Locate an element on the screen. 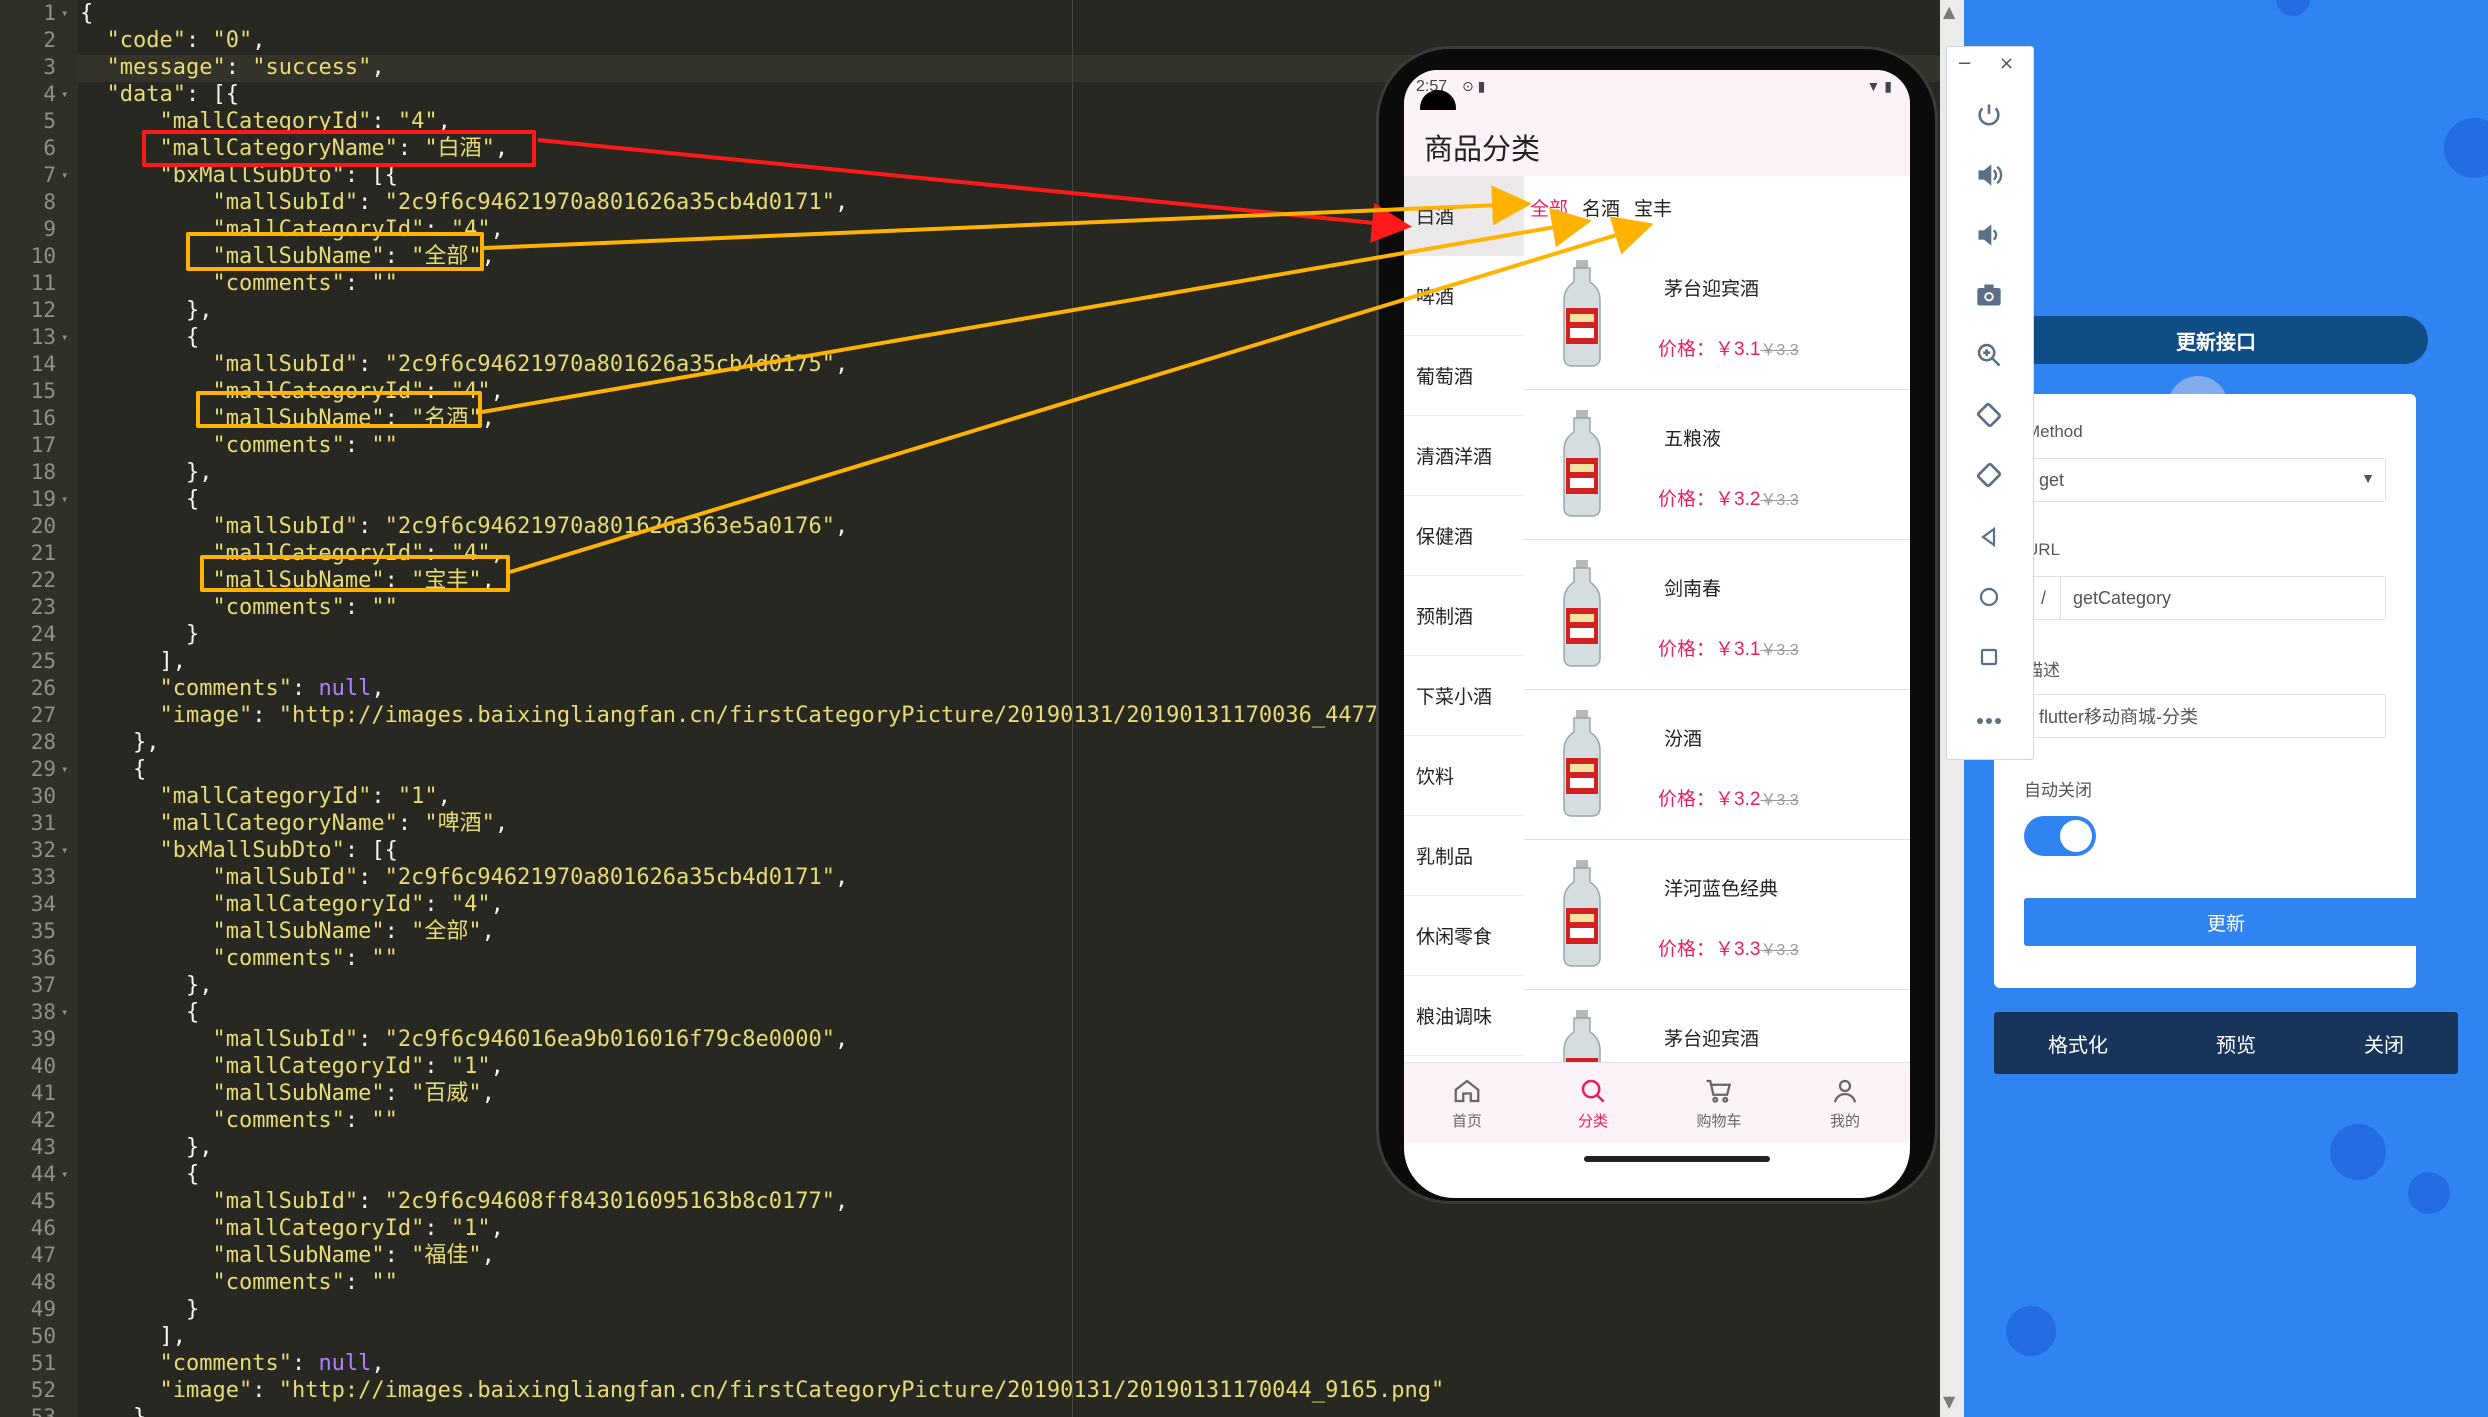 Image resolution: width=2488 pixels, height=1417 pixels. rotate-right-icon is located at coordinates (1989, 475).